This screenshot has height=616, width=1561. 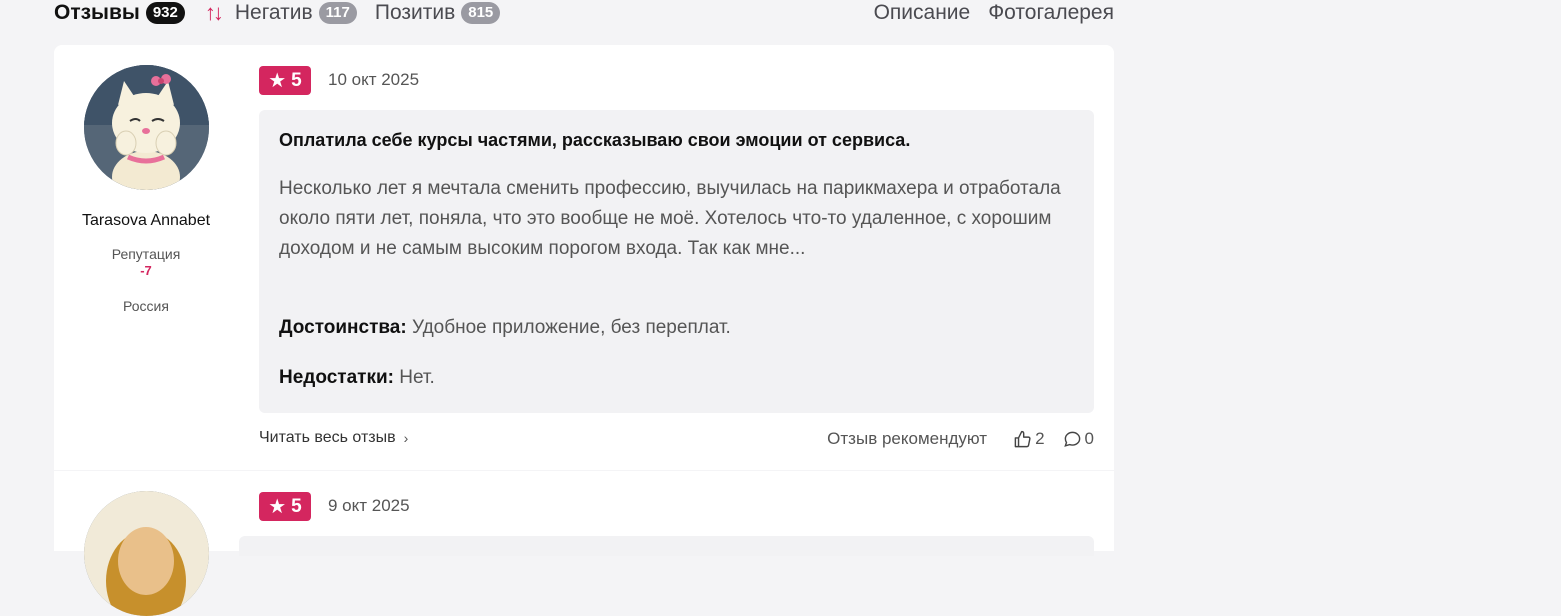 I want to click on review-footer: Отзыв рекомендуют 2 0, so click(x=960, y=439).